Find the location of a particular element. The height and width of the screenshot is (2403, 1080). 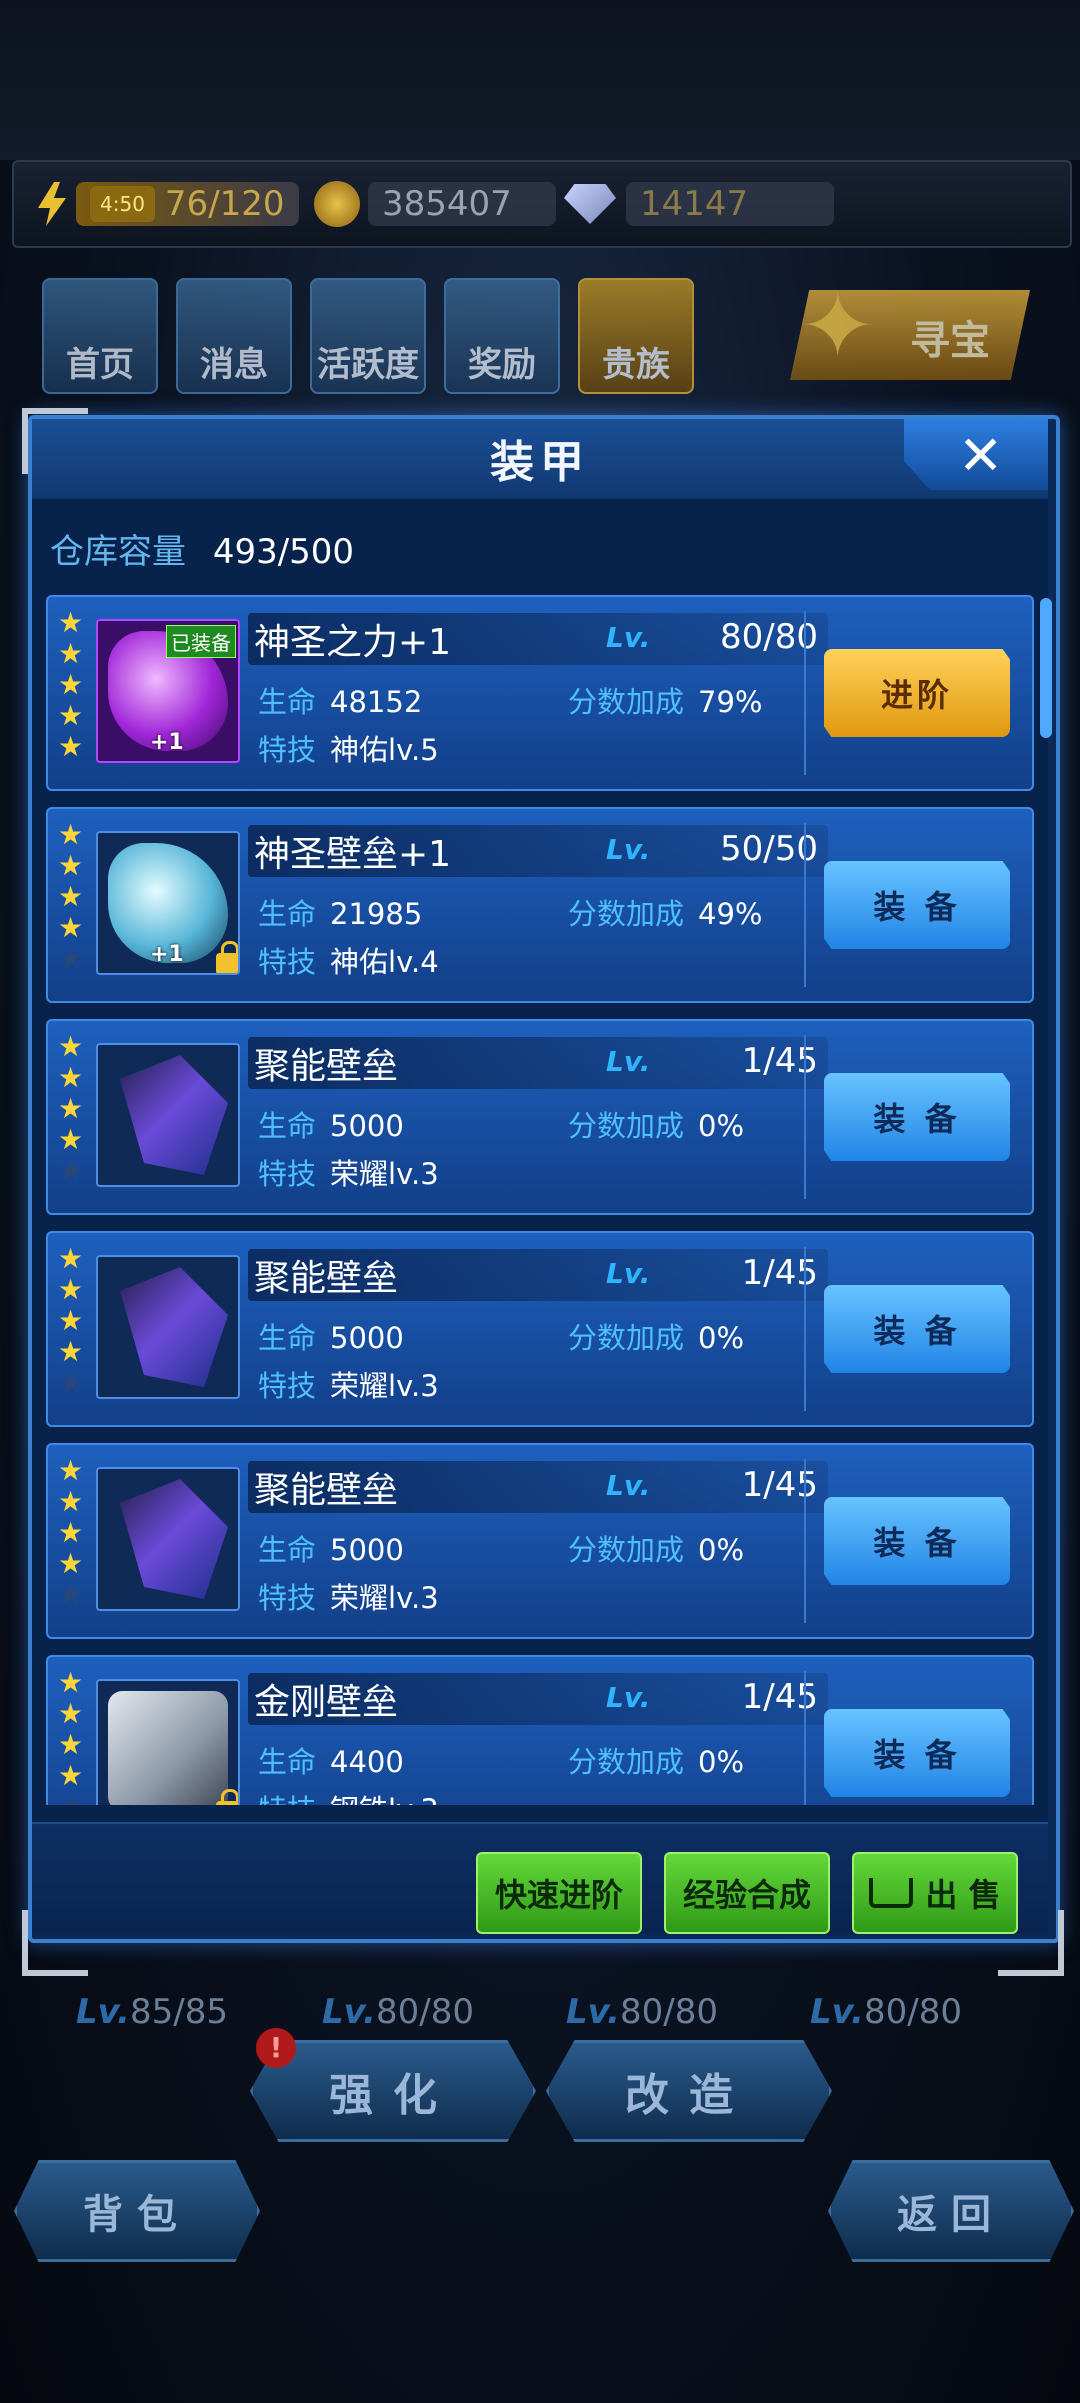

shield-art is located at coordinates (174, 1115).